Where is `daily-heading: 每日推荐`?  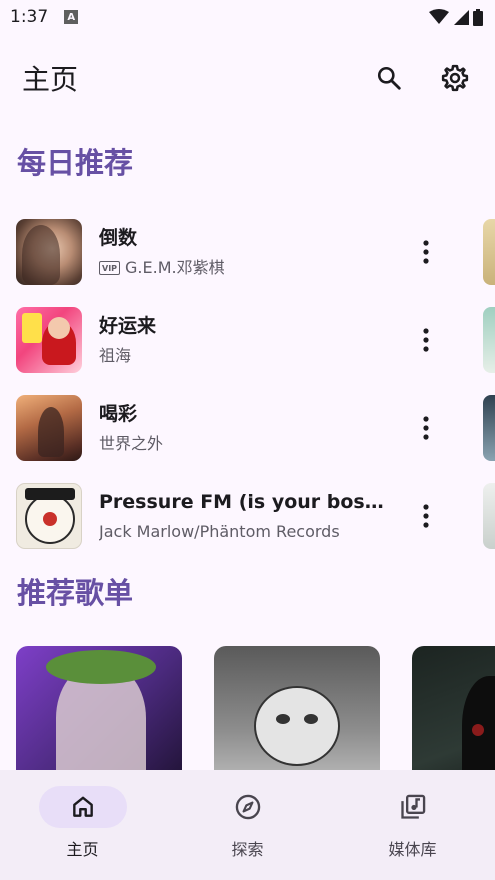 daily-heading: 每日推荐 is located at coordinates (75, 163).